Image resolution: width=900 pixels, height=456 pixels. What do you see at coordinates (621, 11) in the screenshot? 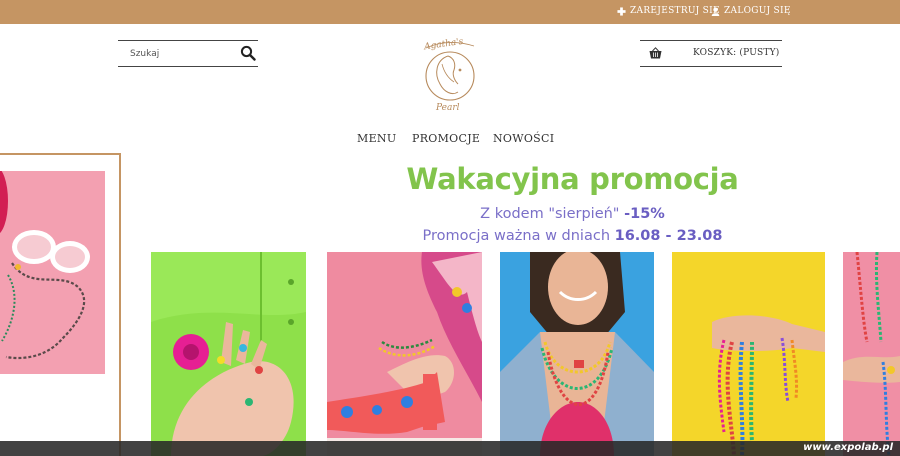
I see `plus-icon` at bounding box center [621, 11].